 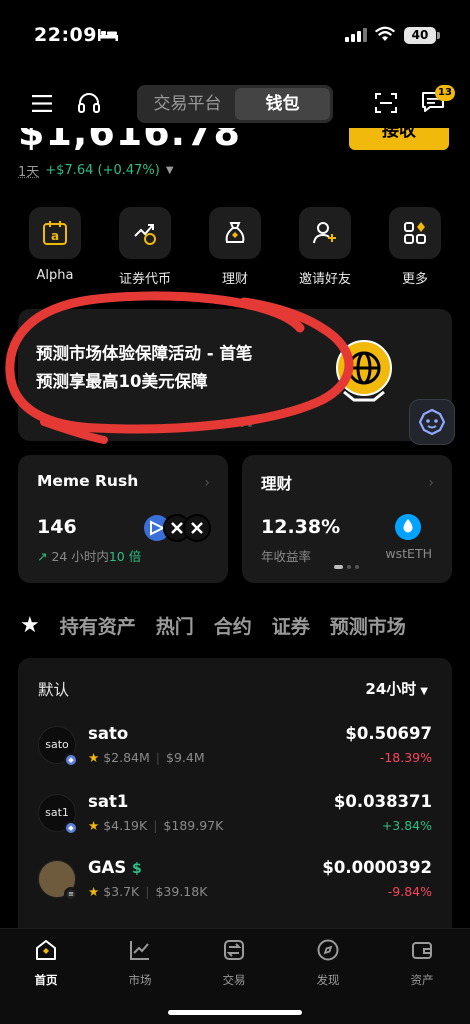 What do you see at coordinates (235, 1012) in the screenshot?
I see `home-indicator` at bounding box center [235, 1012].